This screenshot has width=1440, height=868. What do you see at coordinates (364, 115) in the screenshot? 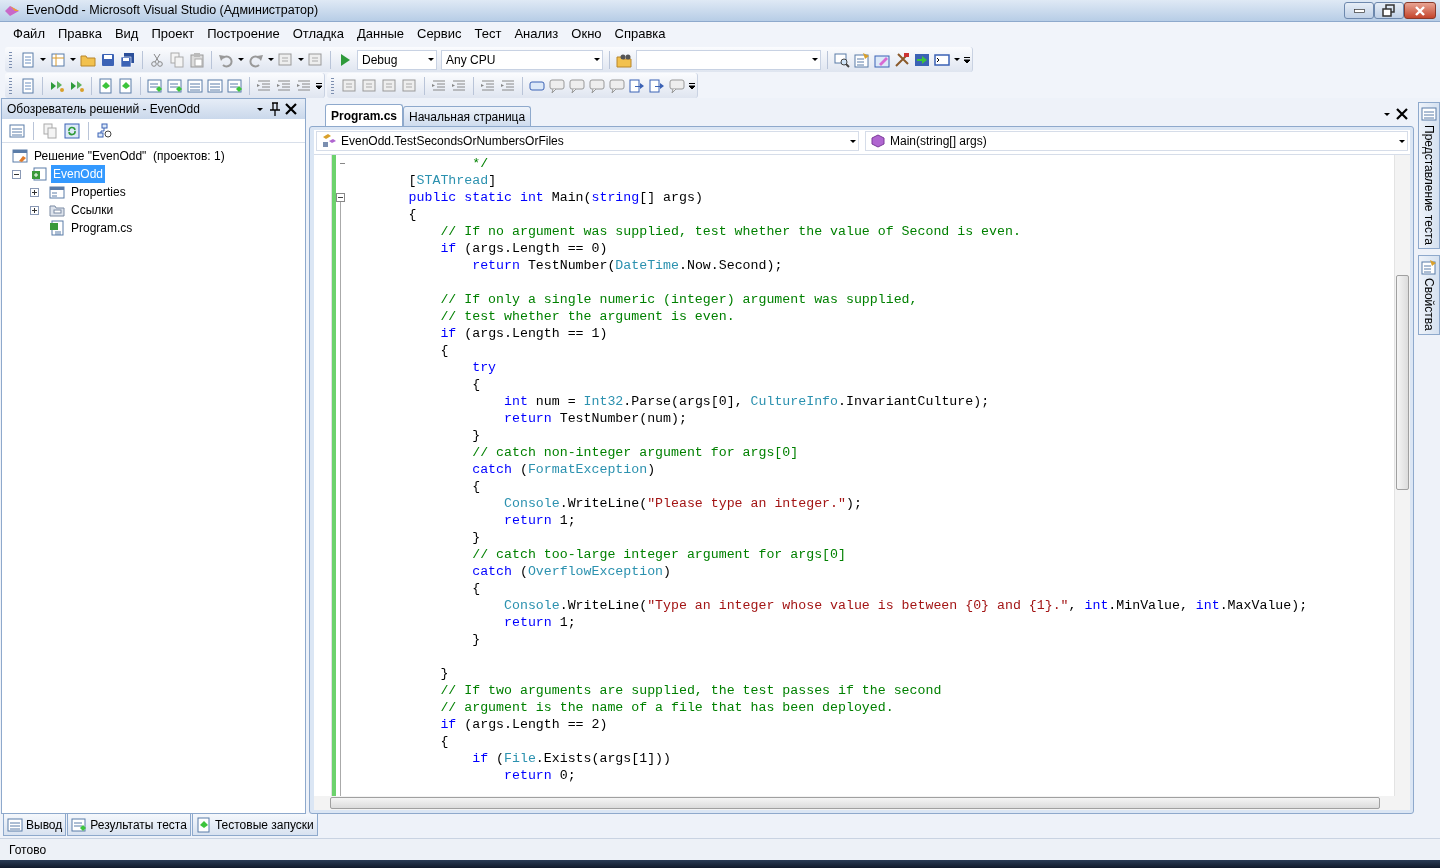
I see `file-tab: Program.cs` at bounding box center [364, 115].